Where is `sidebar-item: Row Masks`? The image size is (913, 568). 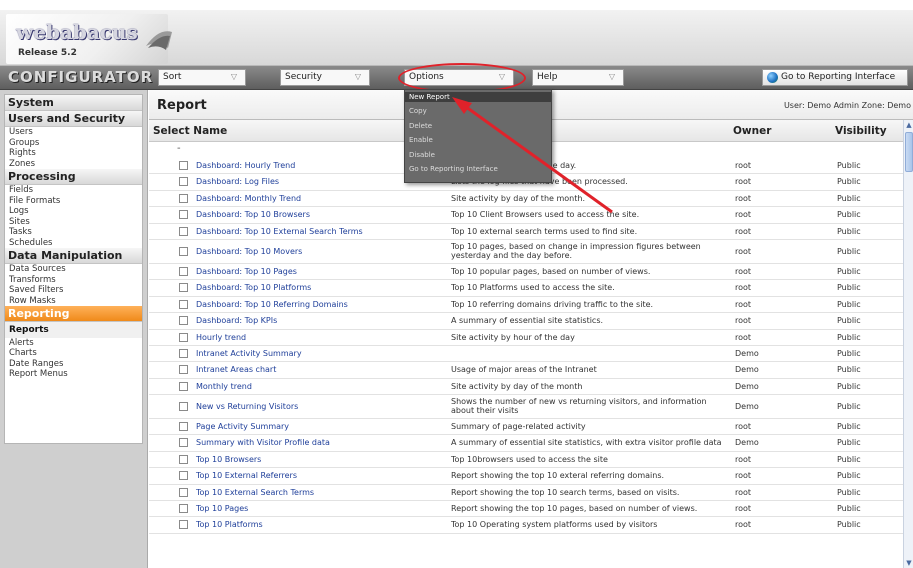 sidebar-item: Row Masks is located at coordinates (73, 301).